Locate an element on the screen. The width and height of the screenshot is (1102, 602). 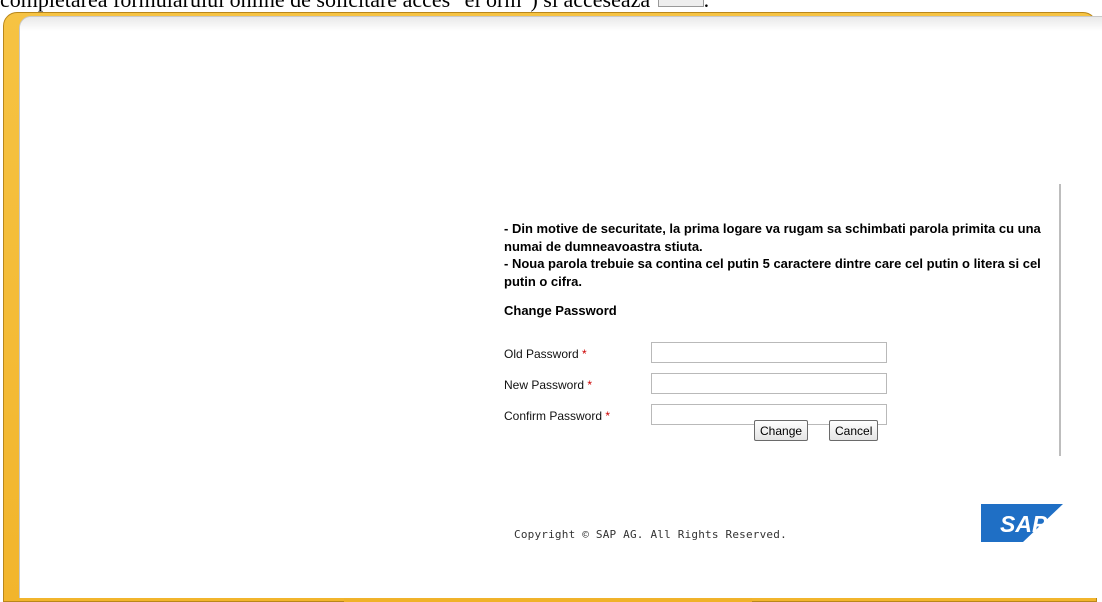
form-title: Change Password is located at coordinates (560, 310).